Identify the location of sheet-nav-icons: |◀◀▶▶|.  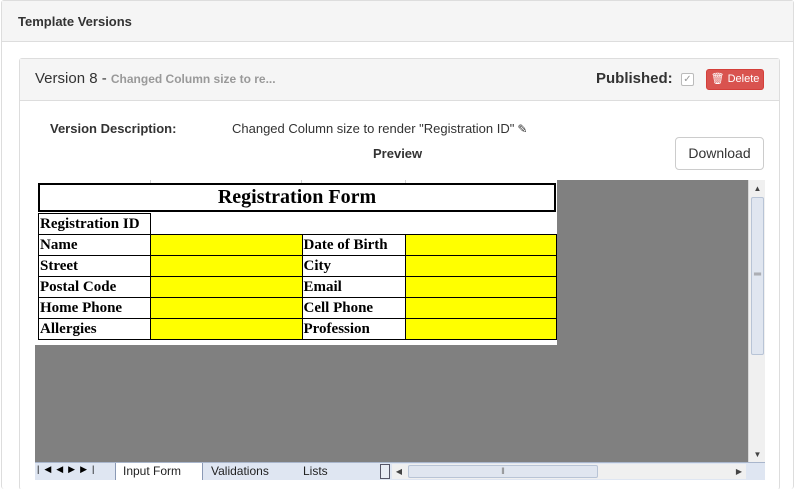
(68, 469).